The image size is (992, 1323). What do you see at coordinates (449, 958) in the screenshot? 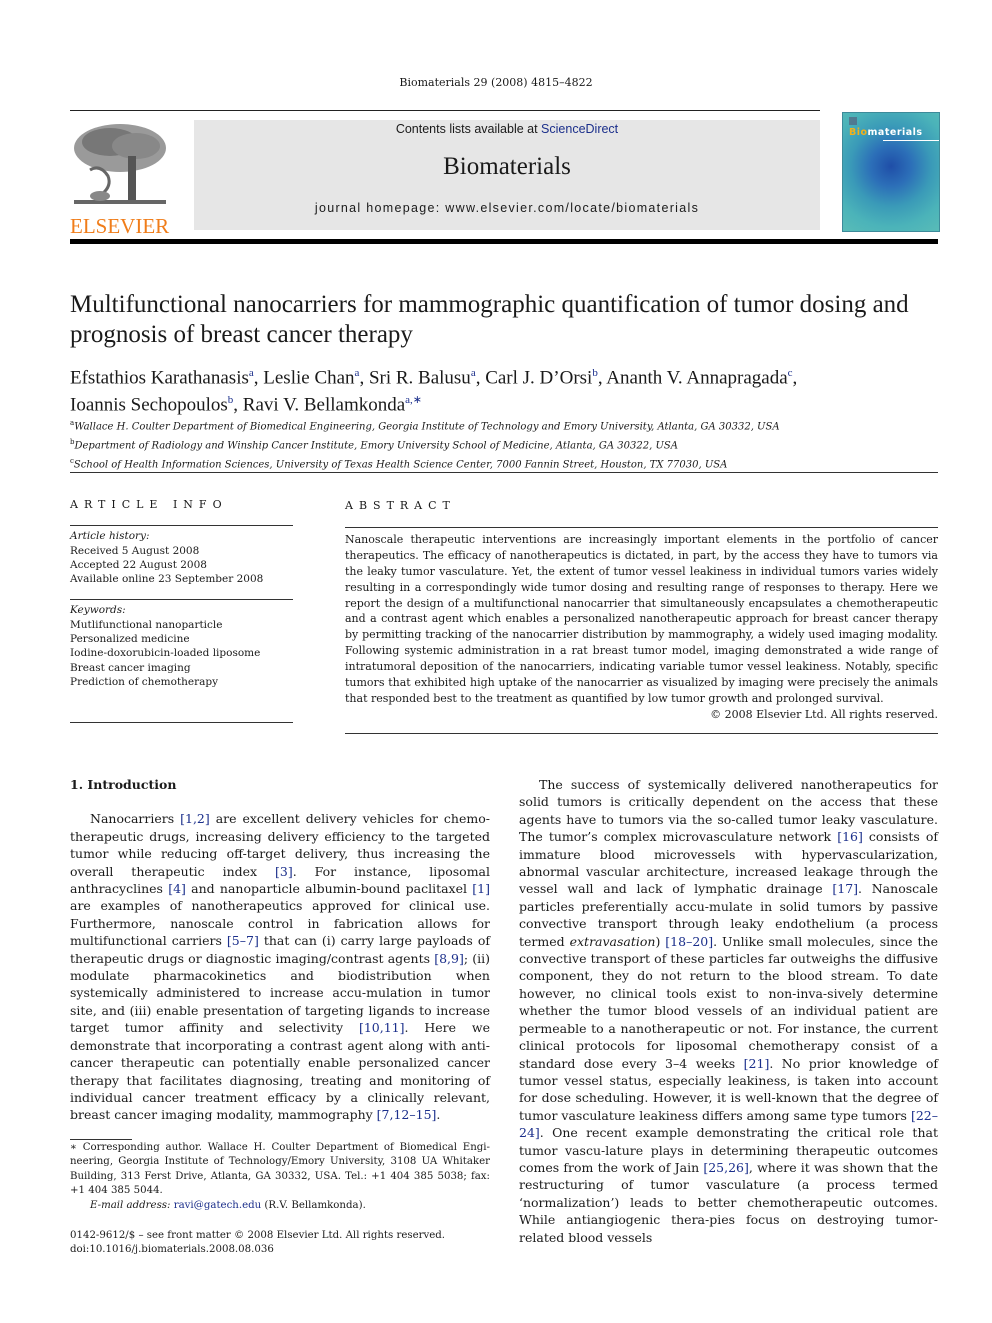
I see `citation-link: [8,9]` at bounding box center [449, 958].